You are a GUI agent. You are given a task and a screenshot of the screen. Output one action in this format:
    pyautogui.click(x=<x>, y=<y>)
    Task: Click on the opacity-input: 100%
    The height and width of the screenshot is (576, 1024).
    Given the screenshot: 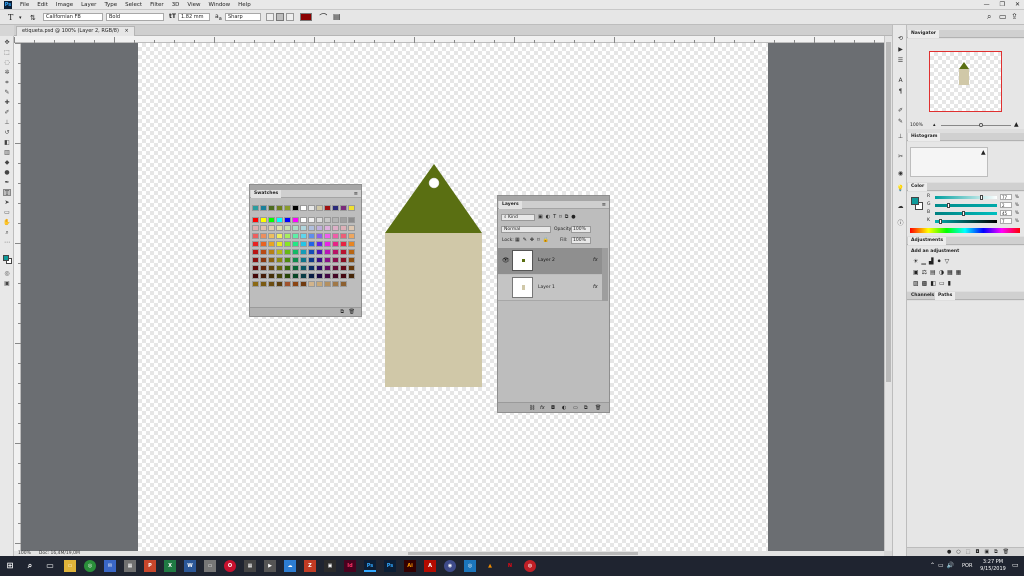 What is the action you would take?
    pyautogui.click(x=581, y=229)
    